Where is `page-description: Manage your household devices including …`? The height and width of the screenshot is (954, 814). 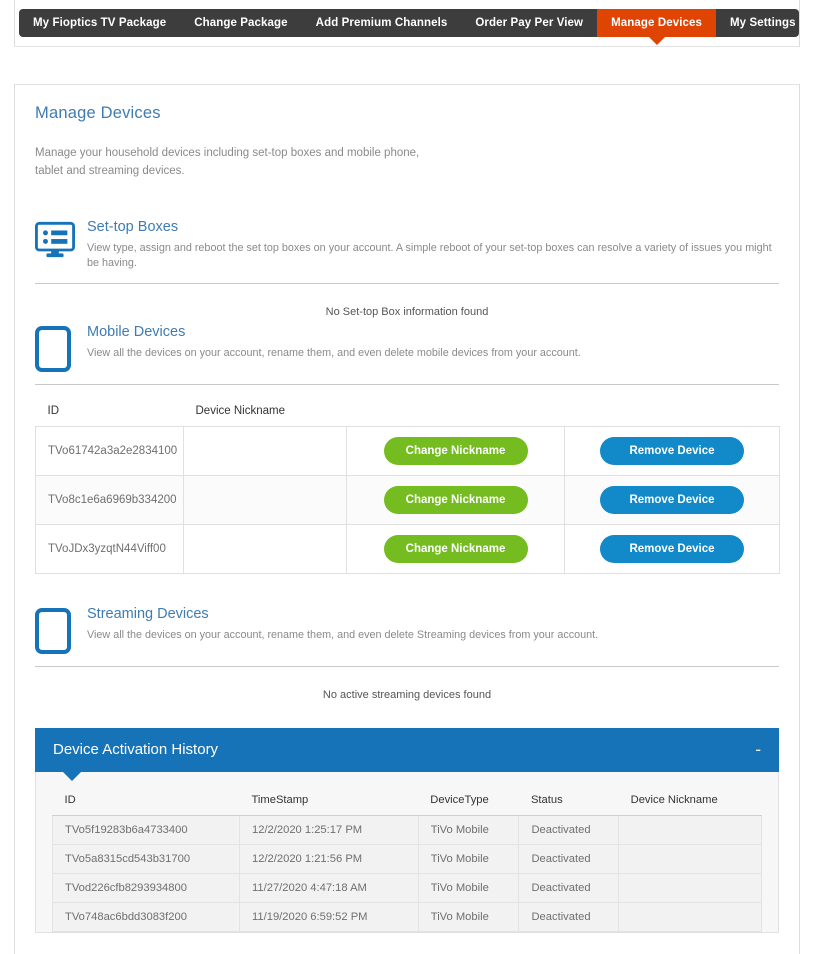 page-description: Manage your household devices including … is located at coordinates (227, 162).